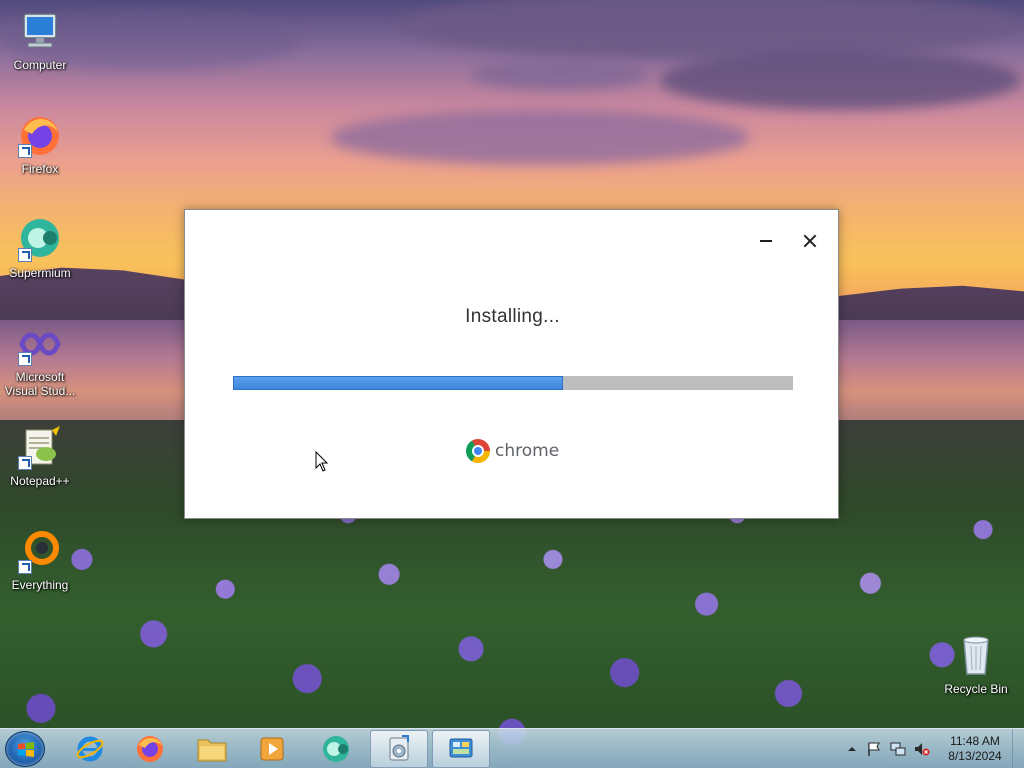 Image resolution: width=1024 pixels, height=768 pixels. I want to click on start-button, so click(25, 749).